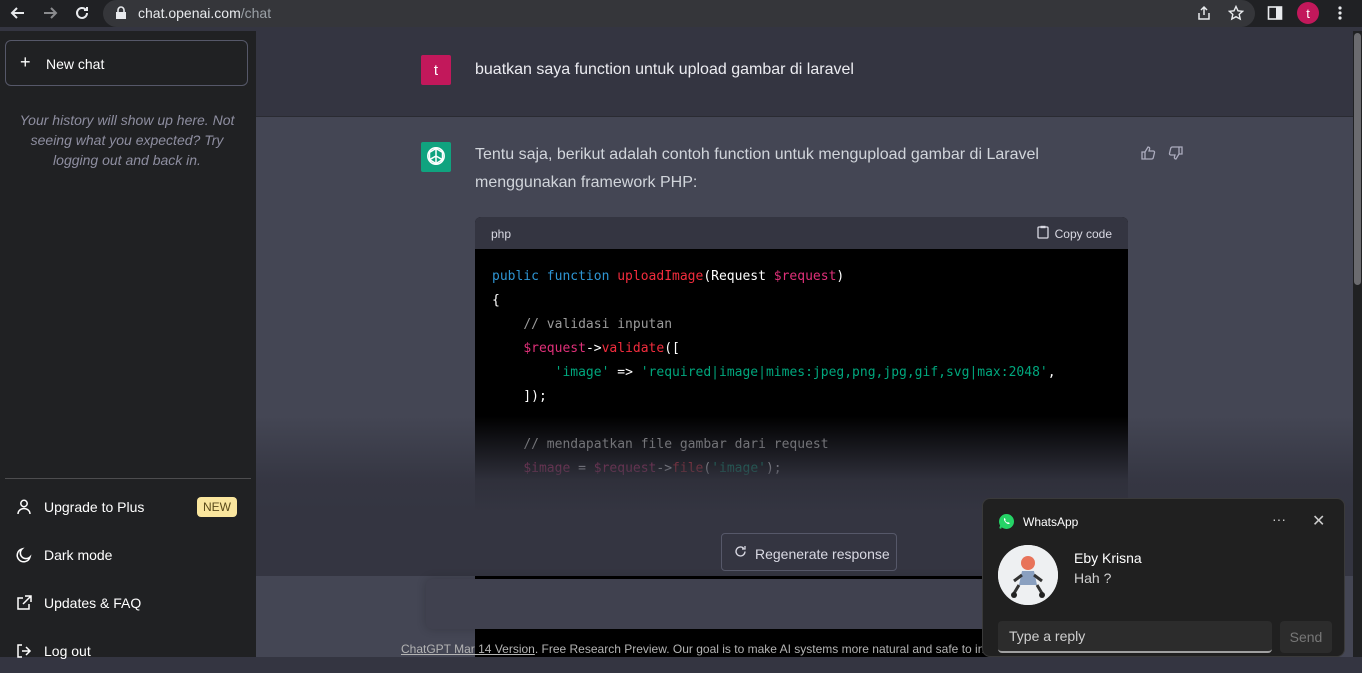 Image resolution: width=1362 pixels, height=673 pixels. I want to click on moon-icon, so click(24, 555).